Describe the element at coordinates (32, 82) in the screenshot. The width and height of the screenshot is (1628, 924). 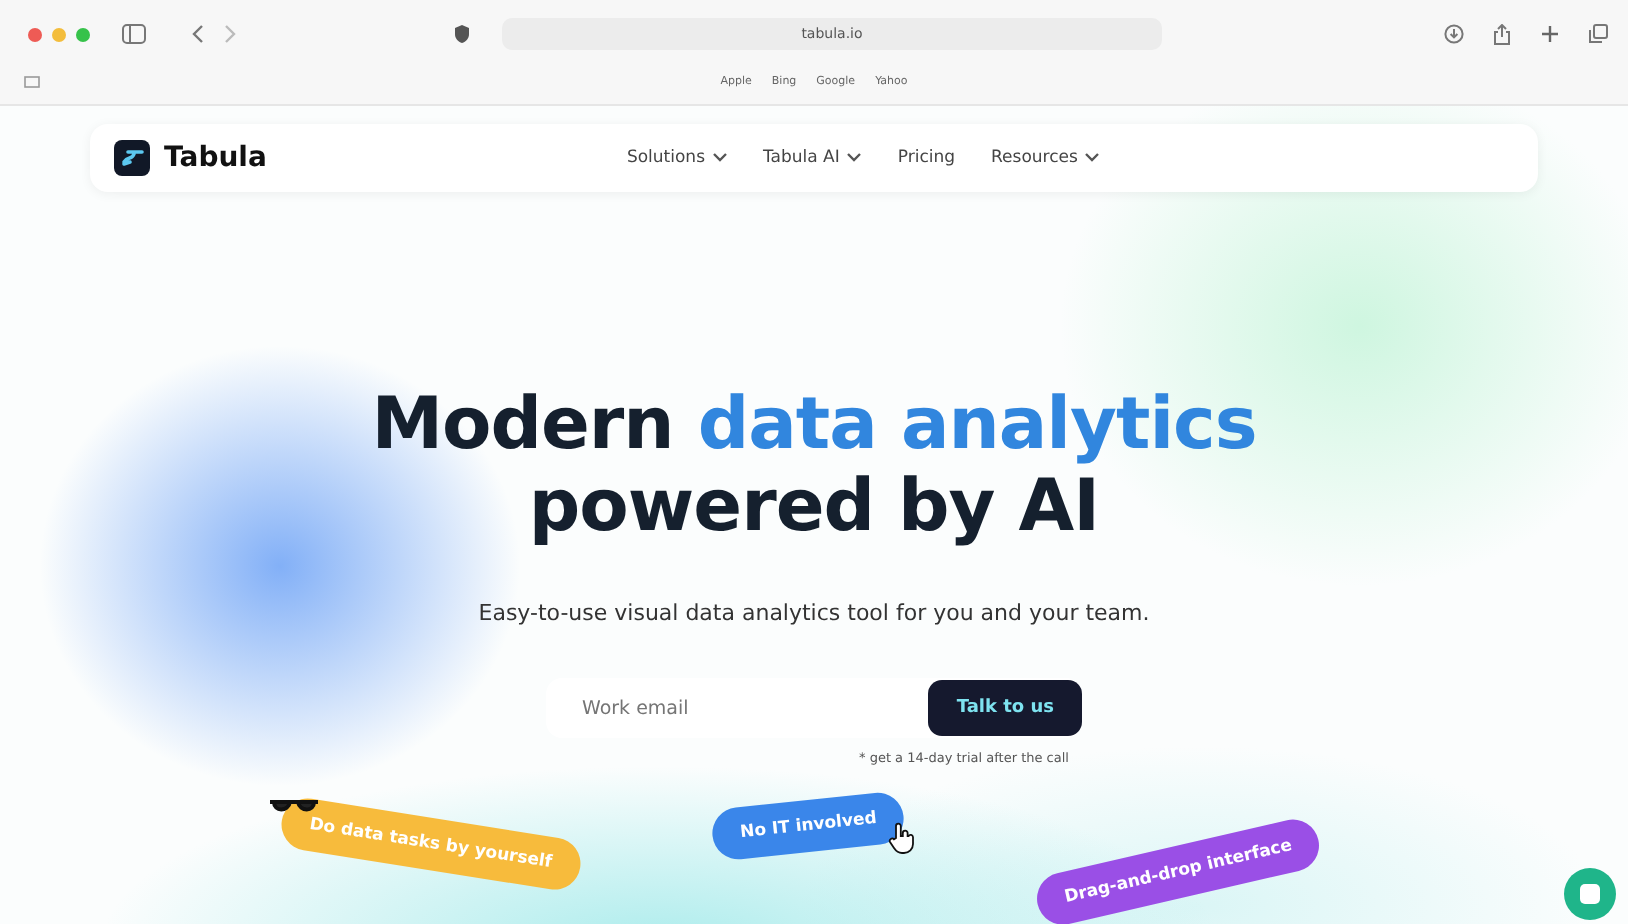
I see `grid-icon` at that location.